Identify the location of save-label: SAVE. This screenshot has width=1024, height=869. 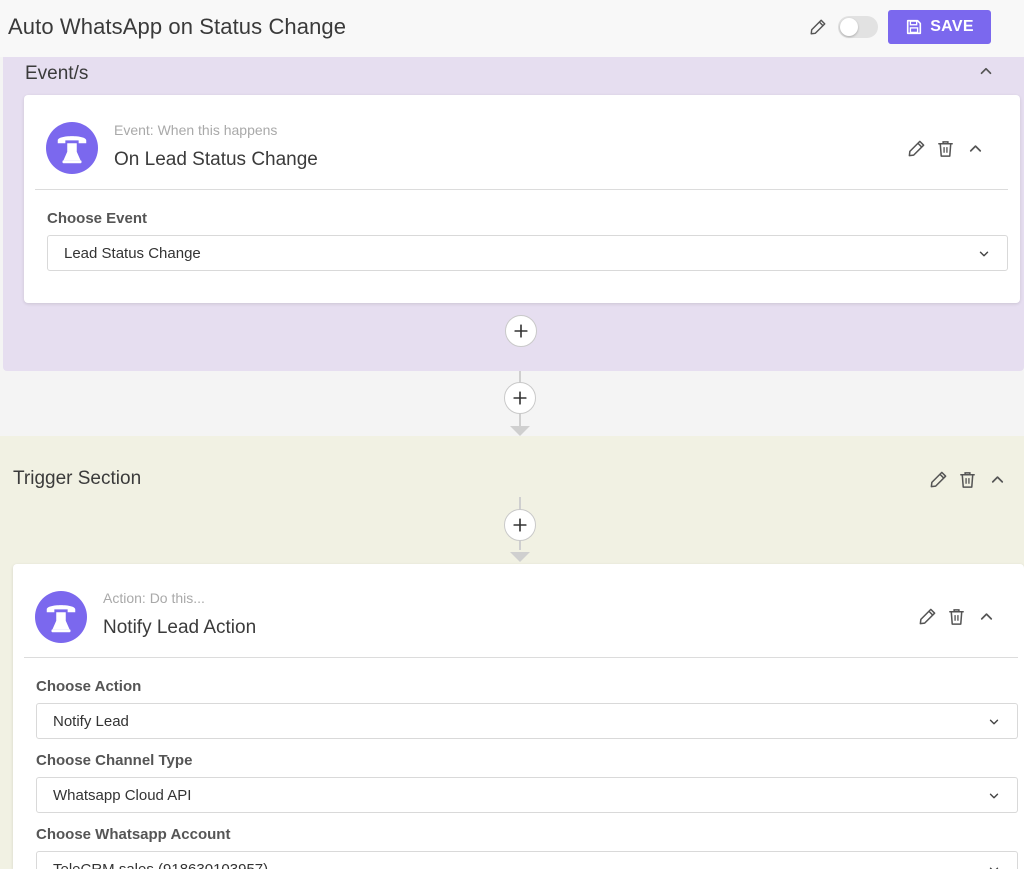
(952, 26).